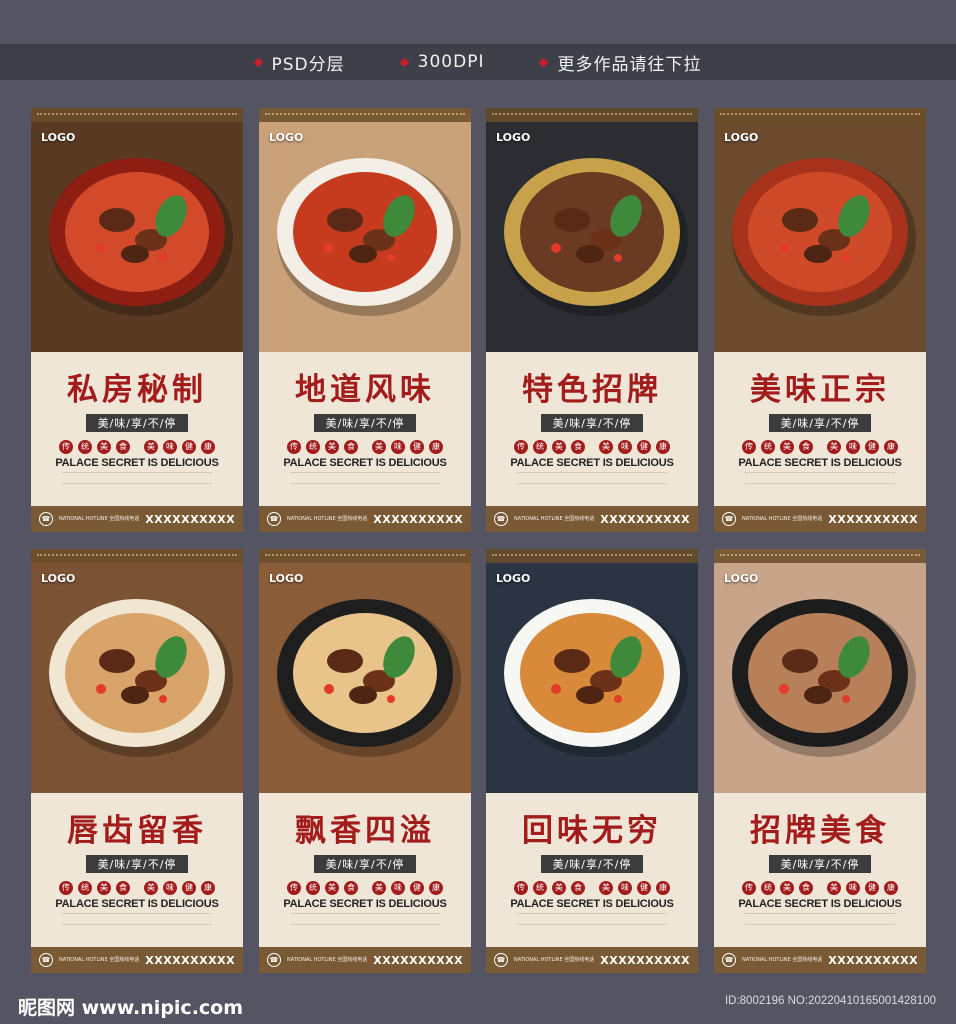  What do you see at coordinates (592, 831) in the screenshot?
I see `poster-title: 回味无穷` at bounding box center [592, 831].